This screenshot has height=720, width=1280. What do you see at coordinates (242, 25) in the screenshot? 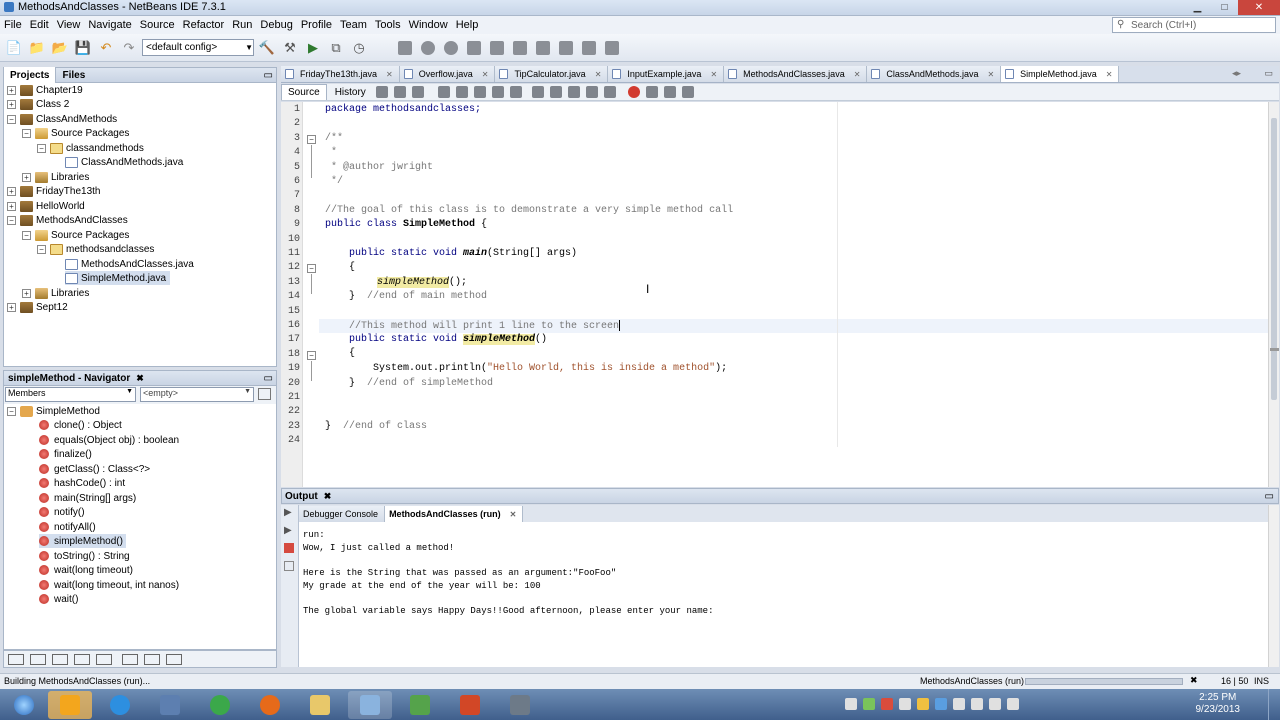
I see `menu-run: Run` at bounding box center [242, 25].